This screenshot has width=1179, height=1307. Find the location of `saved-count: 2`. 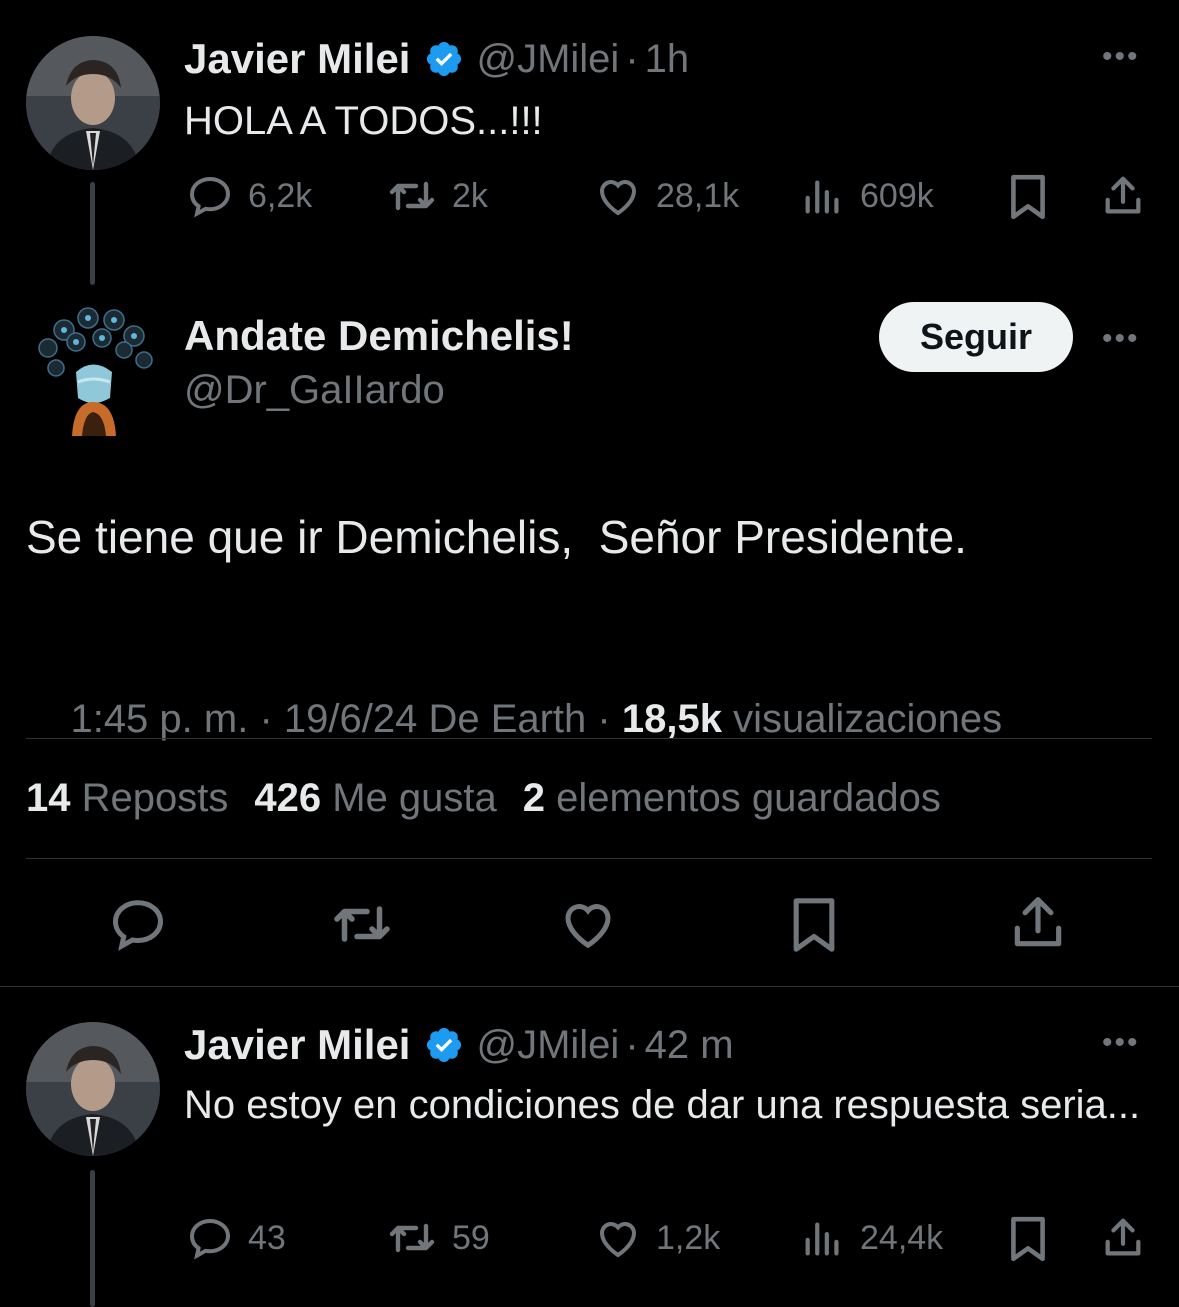

saved-count: 2 is located at coordinates (534, 798).